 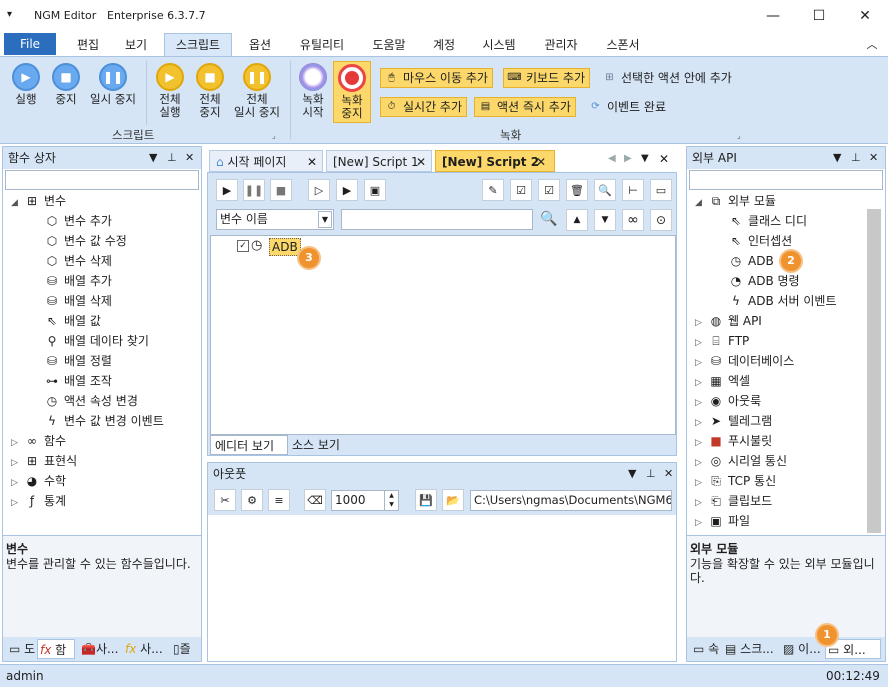 What do you see at coordinates (612, 158) in the screenshot?
I see `tab-scroll-left-icon: ◀` at bounding box center [612, 158].